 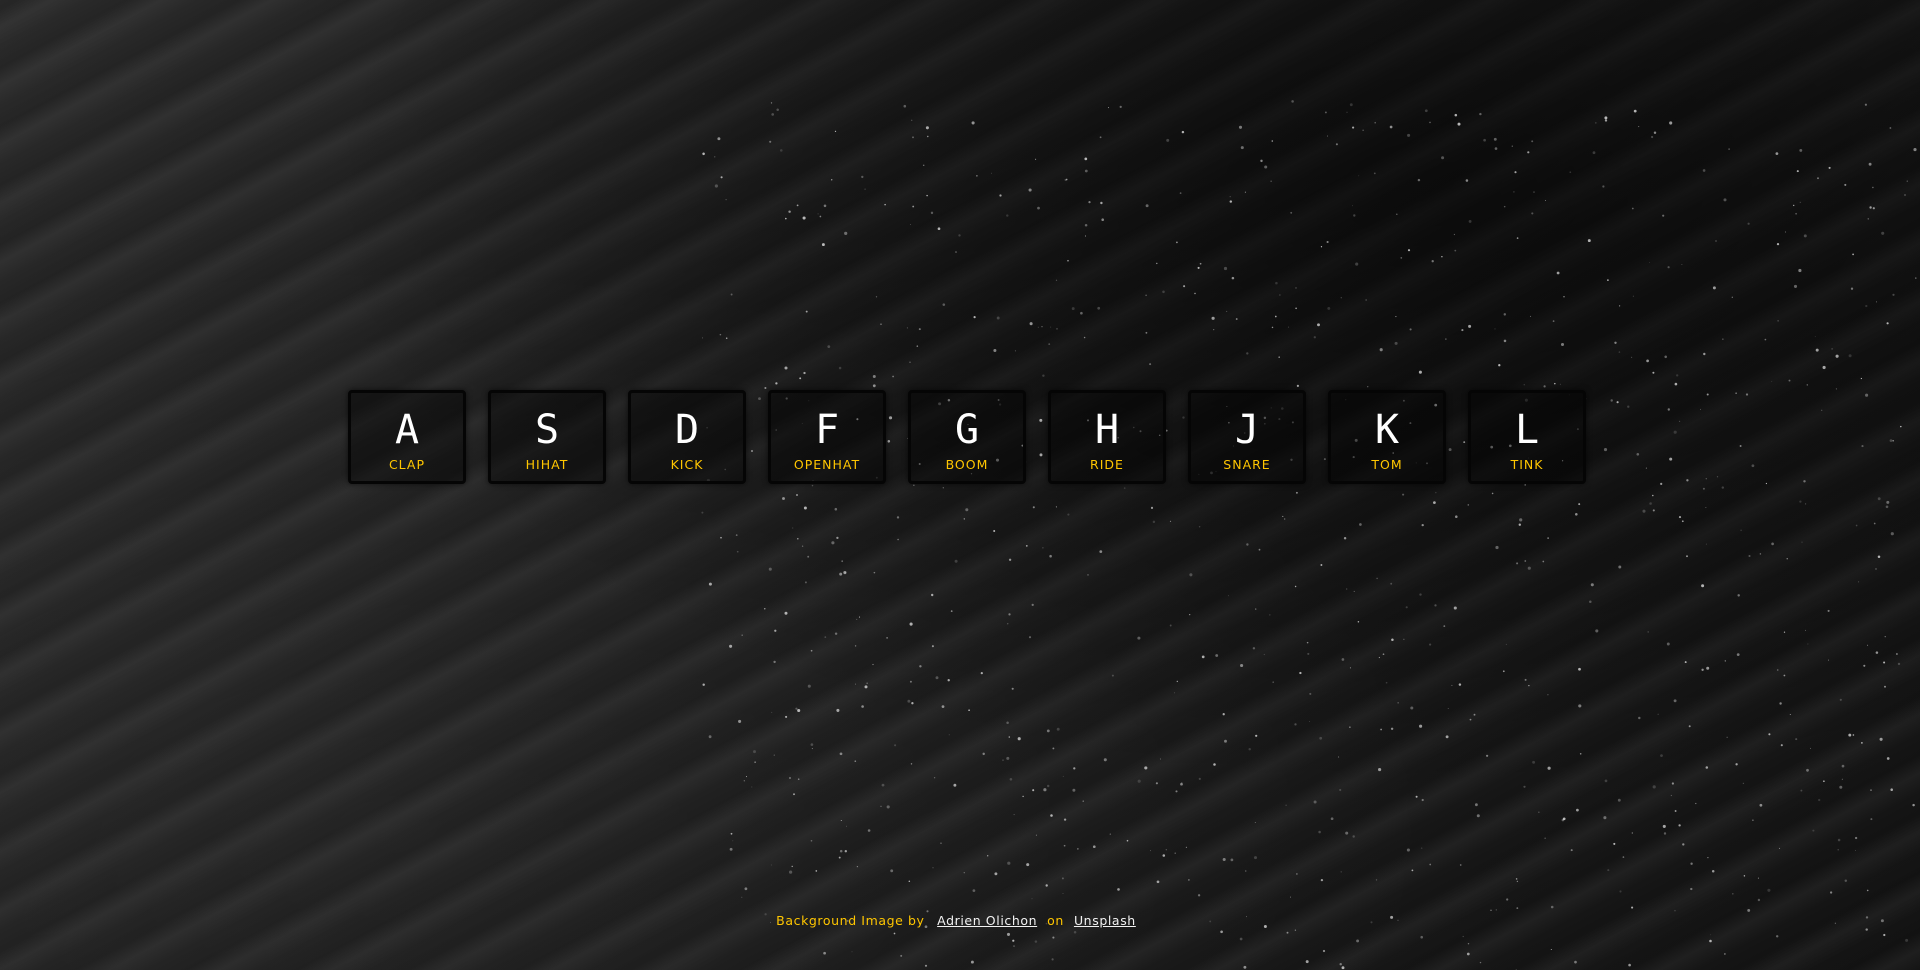 What do you see at coordinates (1387, 437) in the screenshot?
I see `key-k: K TOM` at bounding box center [1387, 437].